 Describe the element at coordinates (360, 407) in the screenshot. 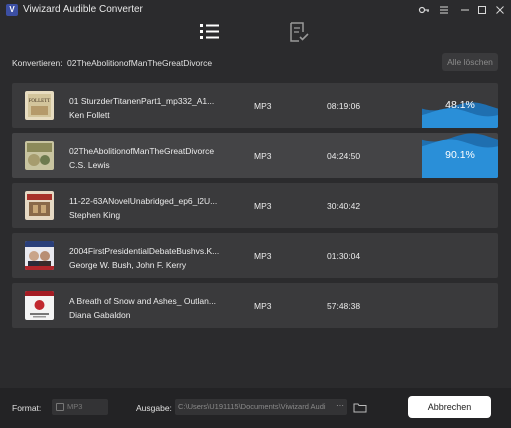

I see `open-folder-icon` at that location.